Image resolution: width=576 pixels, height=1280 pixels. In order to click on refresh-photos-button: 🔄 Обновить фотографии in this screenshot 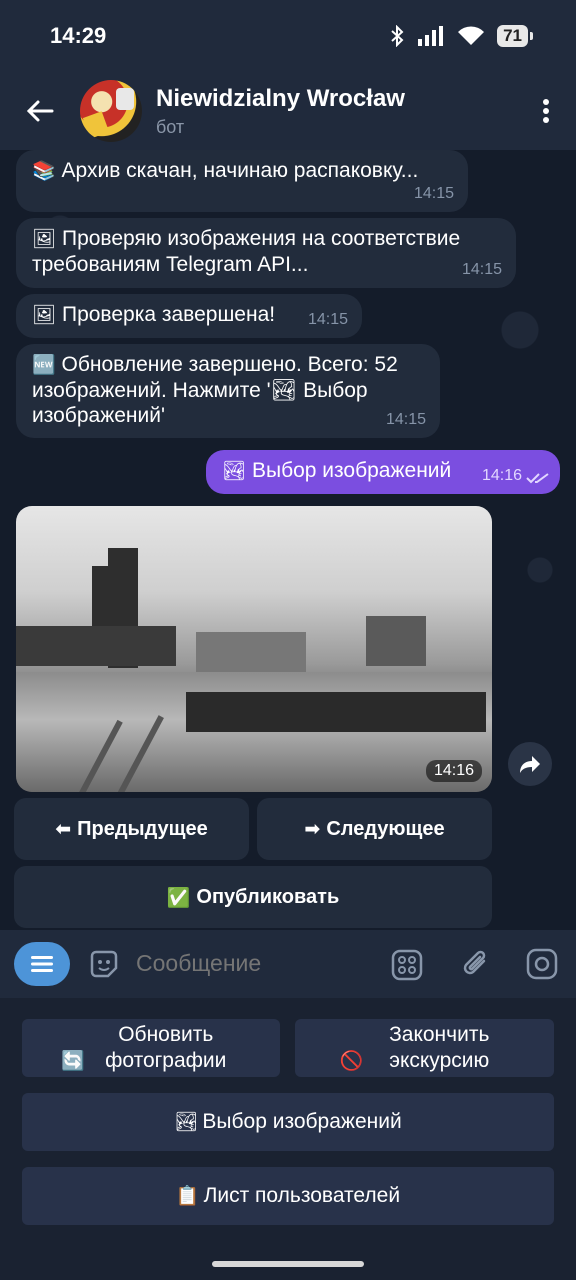, I will do `click(151, 1048)`.